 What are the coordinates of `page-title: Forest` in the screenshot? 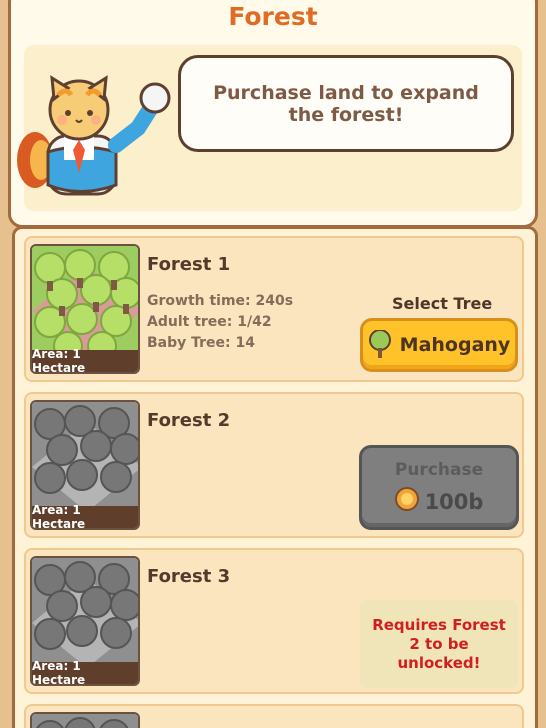 It's located at (273, 16).